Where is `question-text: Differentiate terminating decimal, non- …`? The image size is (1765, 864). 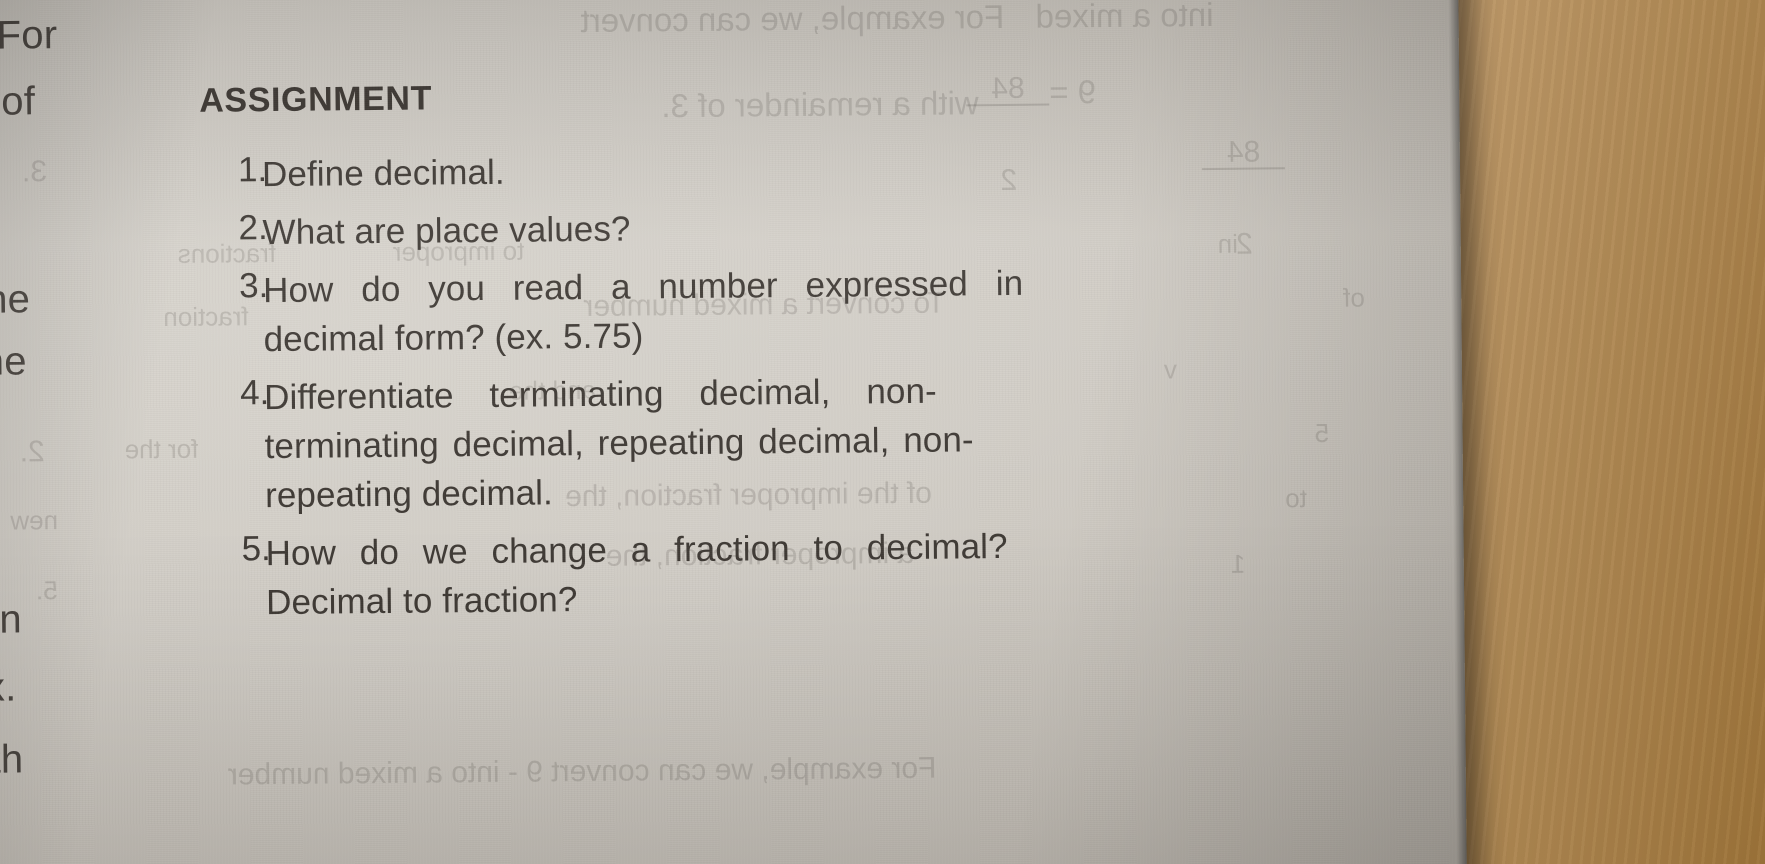 question-text: Differentiate terminating decimal, non- … is located at coordinates (838, 441).